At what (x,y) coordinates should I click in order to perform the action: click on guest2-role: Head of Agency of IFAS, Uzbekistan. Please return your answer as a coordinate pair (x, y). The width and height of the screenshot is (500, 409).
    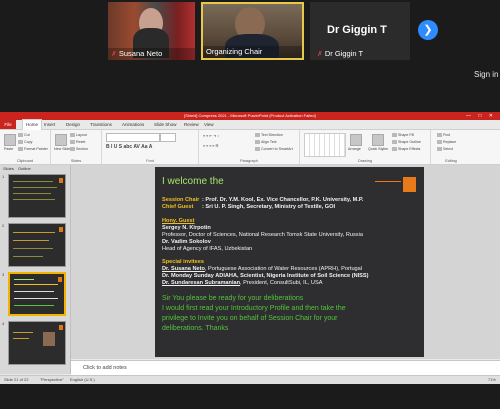
    Looking at the image, I should click on (207, 249).